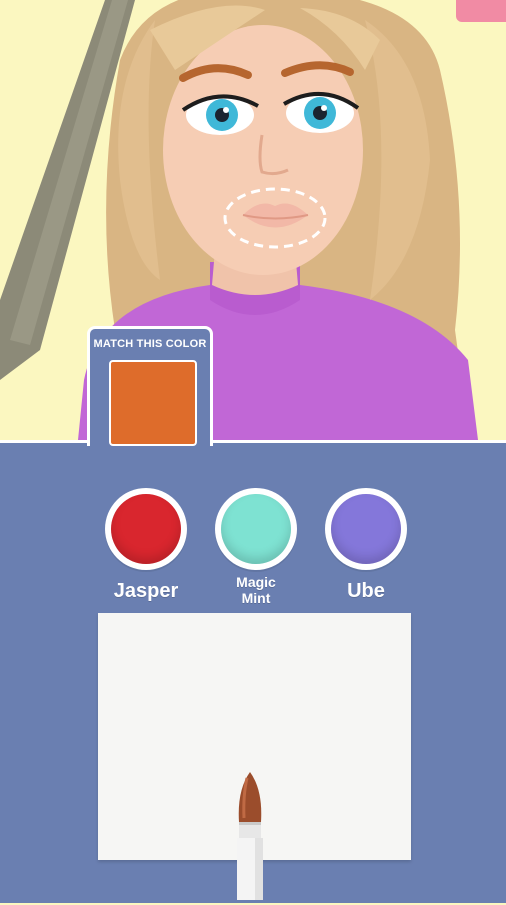  I want to click on color-option-magic-mint: Magic Mint, so click(256, 547).